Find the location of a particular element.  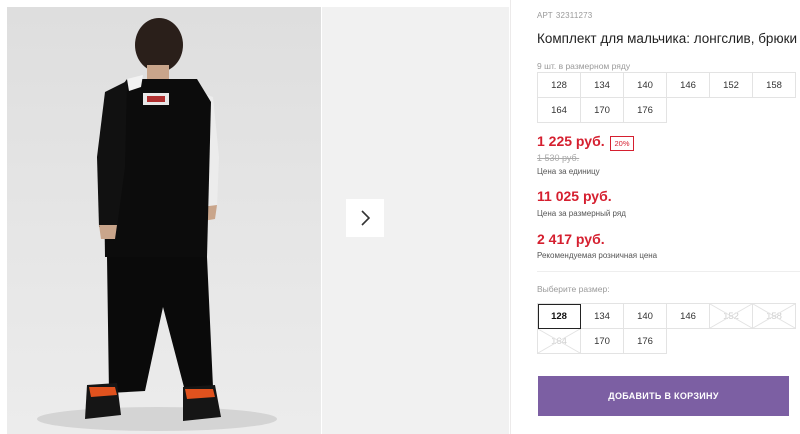

sku-value: 32311273 is located at coordinates (574, 15).